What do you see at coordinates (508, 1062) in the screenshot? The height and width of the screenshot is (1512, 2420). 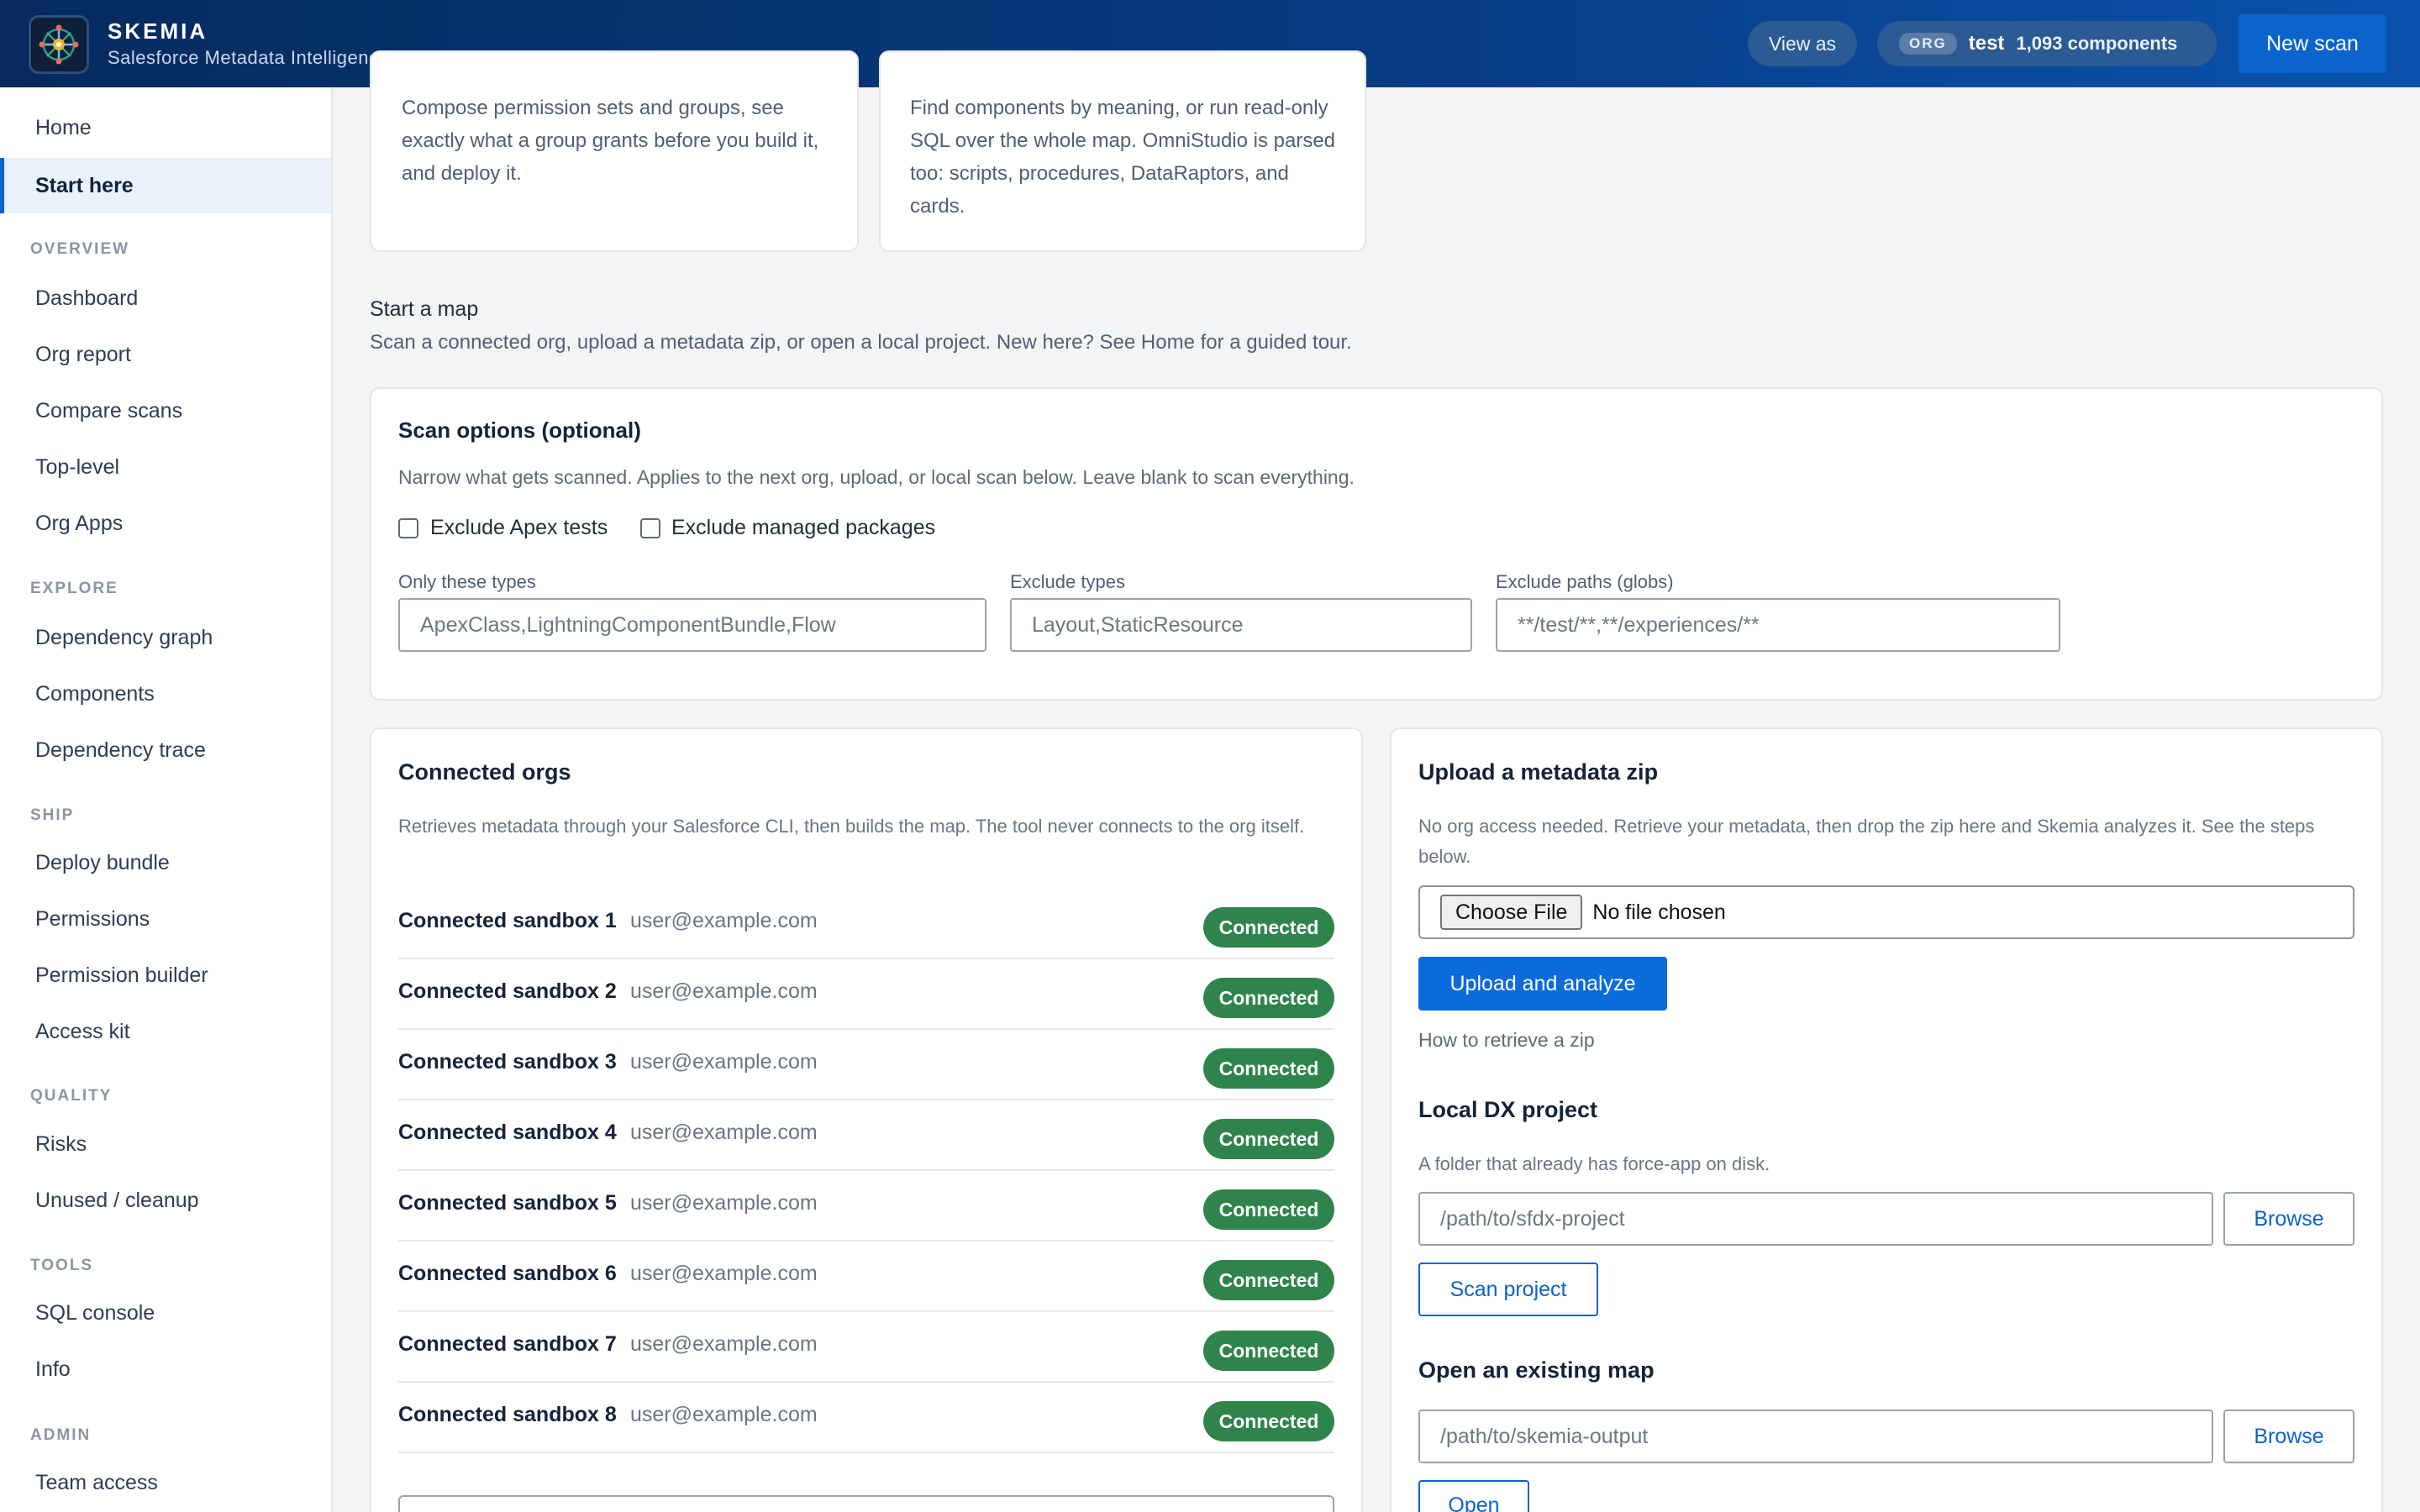 I see `org-row-name: Connected sandbox 3` at bounding box center [508, 1062].